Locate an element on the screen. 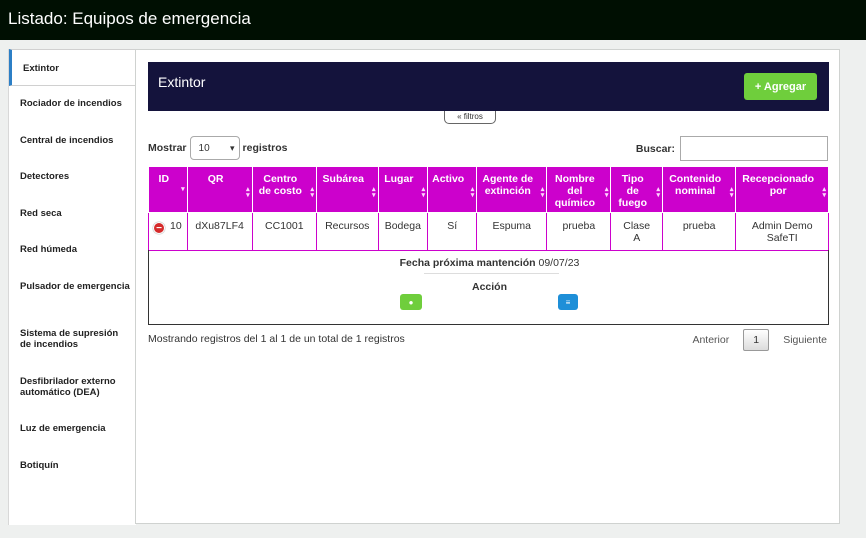 This screenshot has width=866, height=538. col-recepcionado: Recepcionado por ▴ ▾ is located at coordinates (782, 189).